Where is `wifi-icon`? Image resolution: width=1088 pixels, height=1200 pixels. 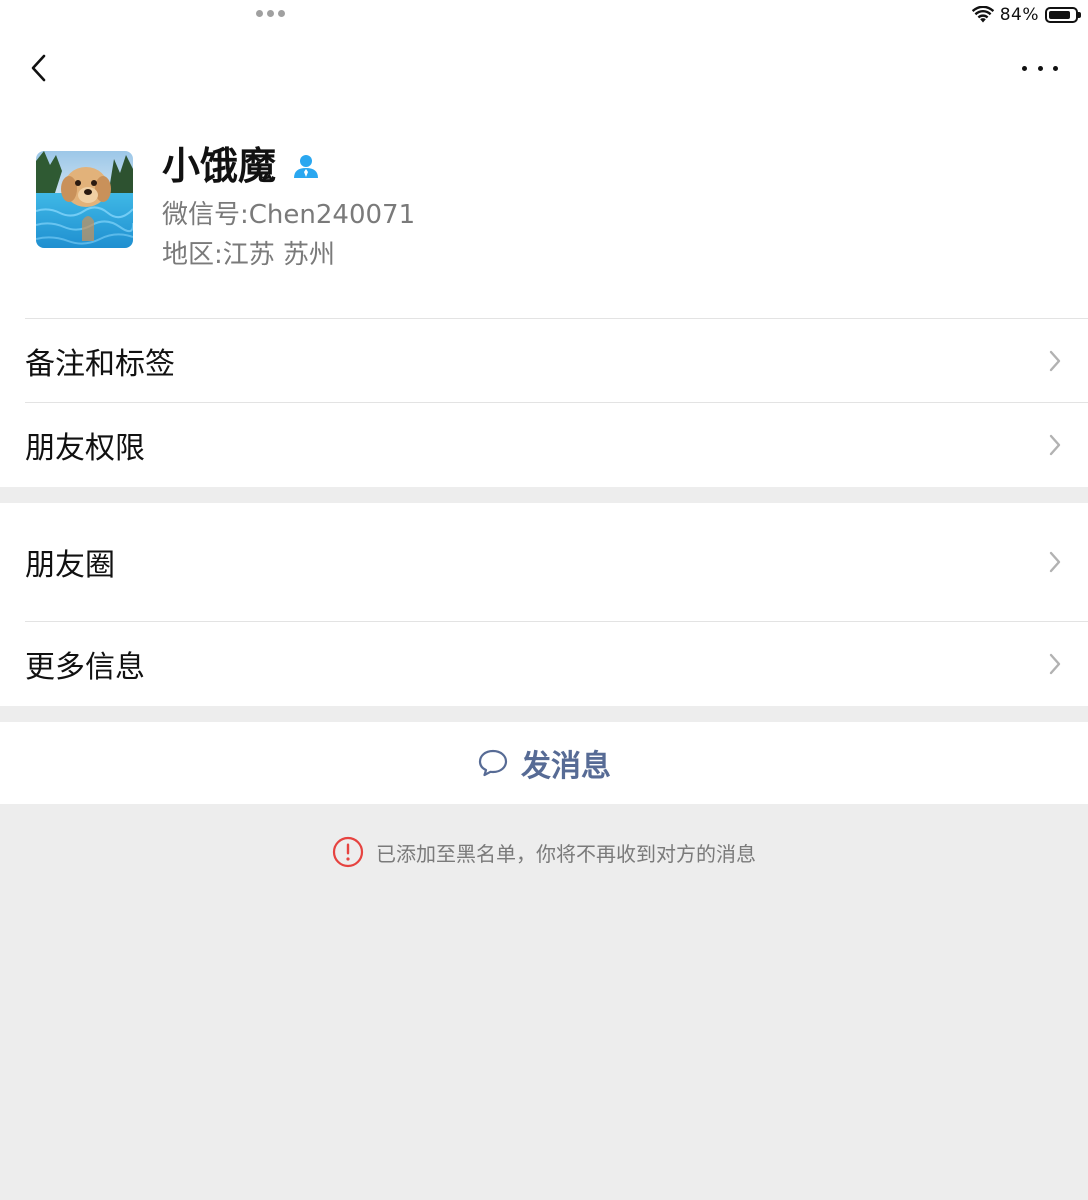
wifi-icon is located at coordinates (982, 14).